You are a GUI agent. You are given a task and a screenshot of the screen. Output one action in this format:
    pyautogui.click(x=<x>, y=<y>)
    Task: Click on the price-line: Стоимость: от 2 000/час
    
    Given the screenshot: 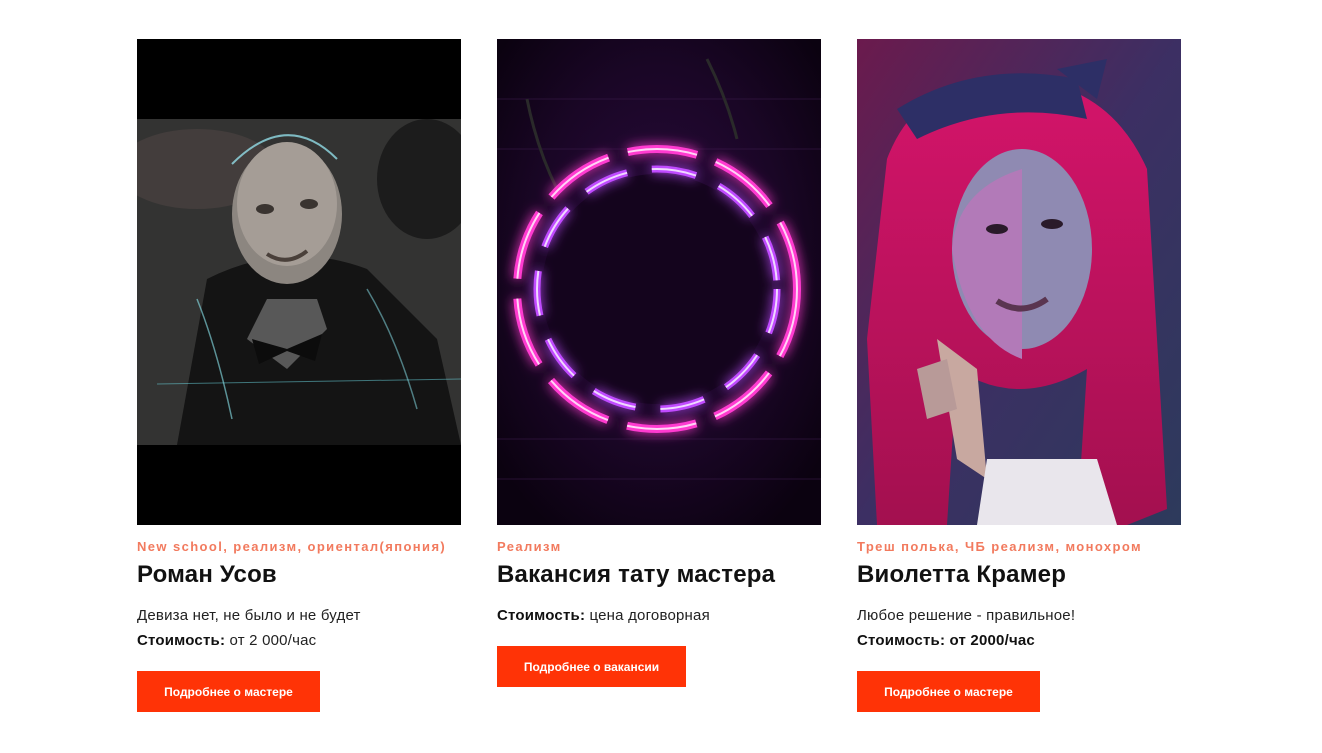 What is the action you would take?
    pyautogui.click(x=299, y=641)
    